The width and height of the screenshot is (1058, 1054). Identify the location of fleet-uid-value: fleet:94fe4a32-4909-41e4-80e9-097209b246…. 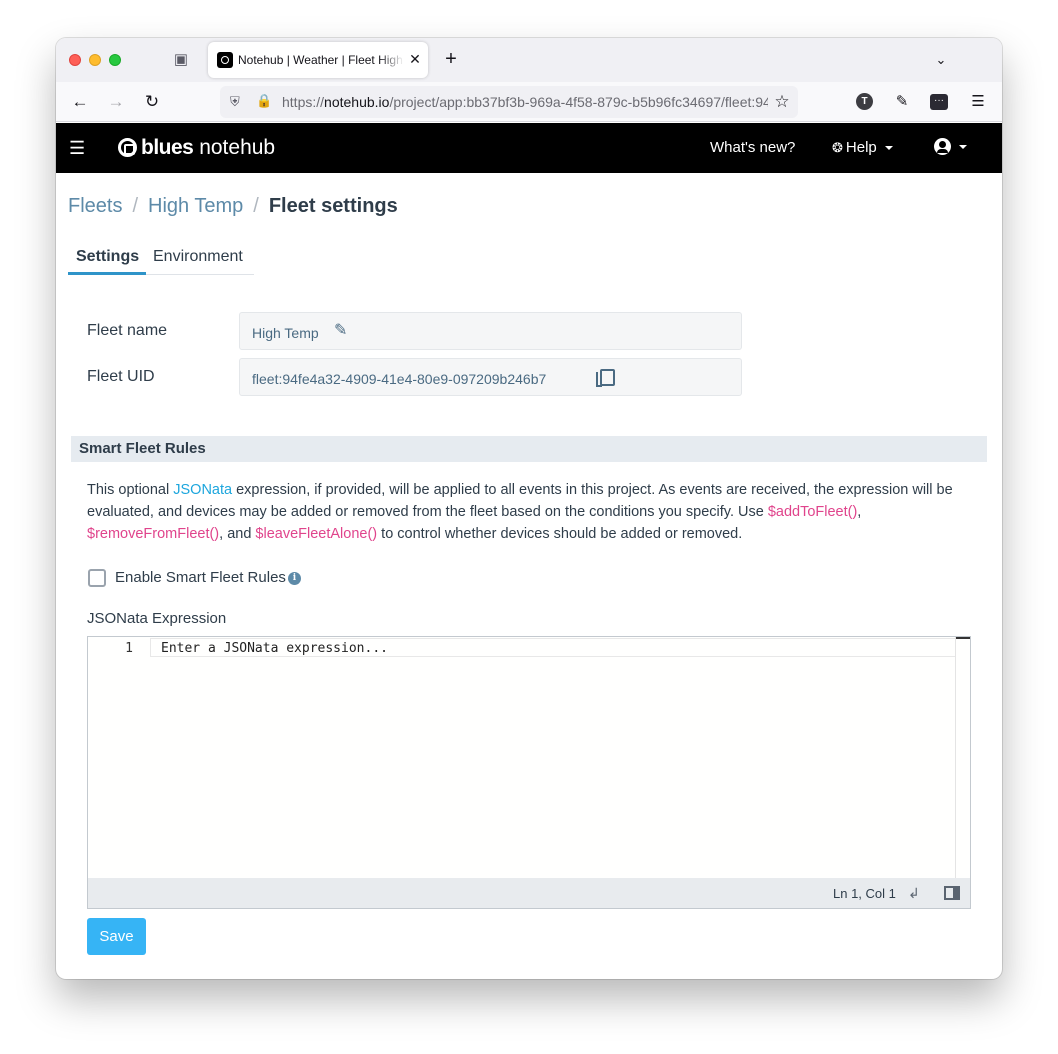
(399, 379).